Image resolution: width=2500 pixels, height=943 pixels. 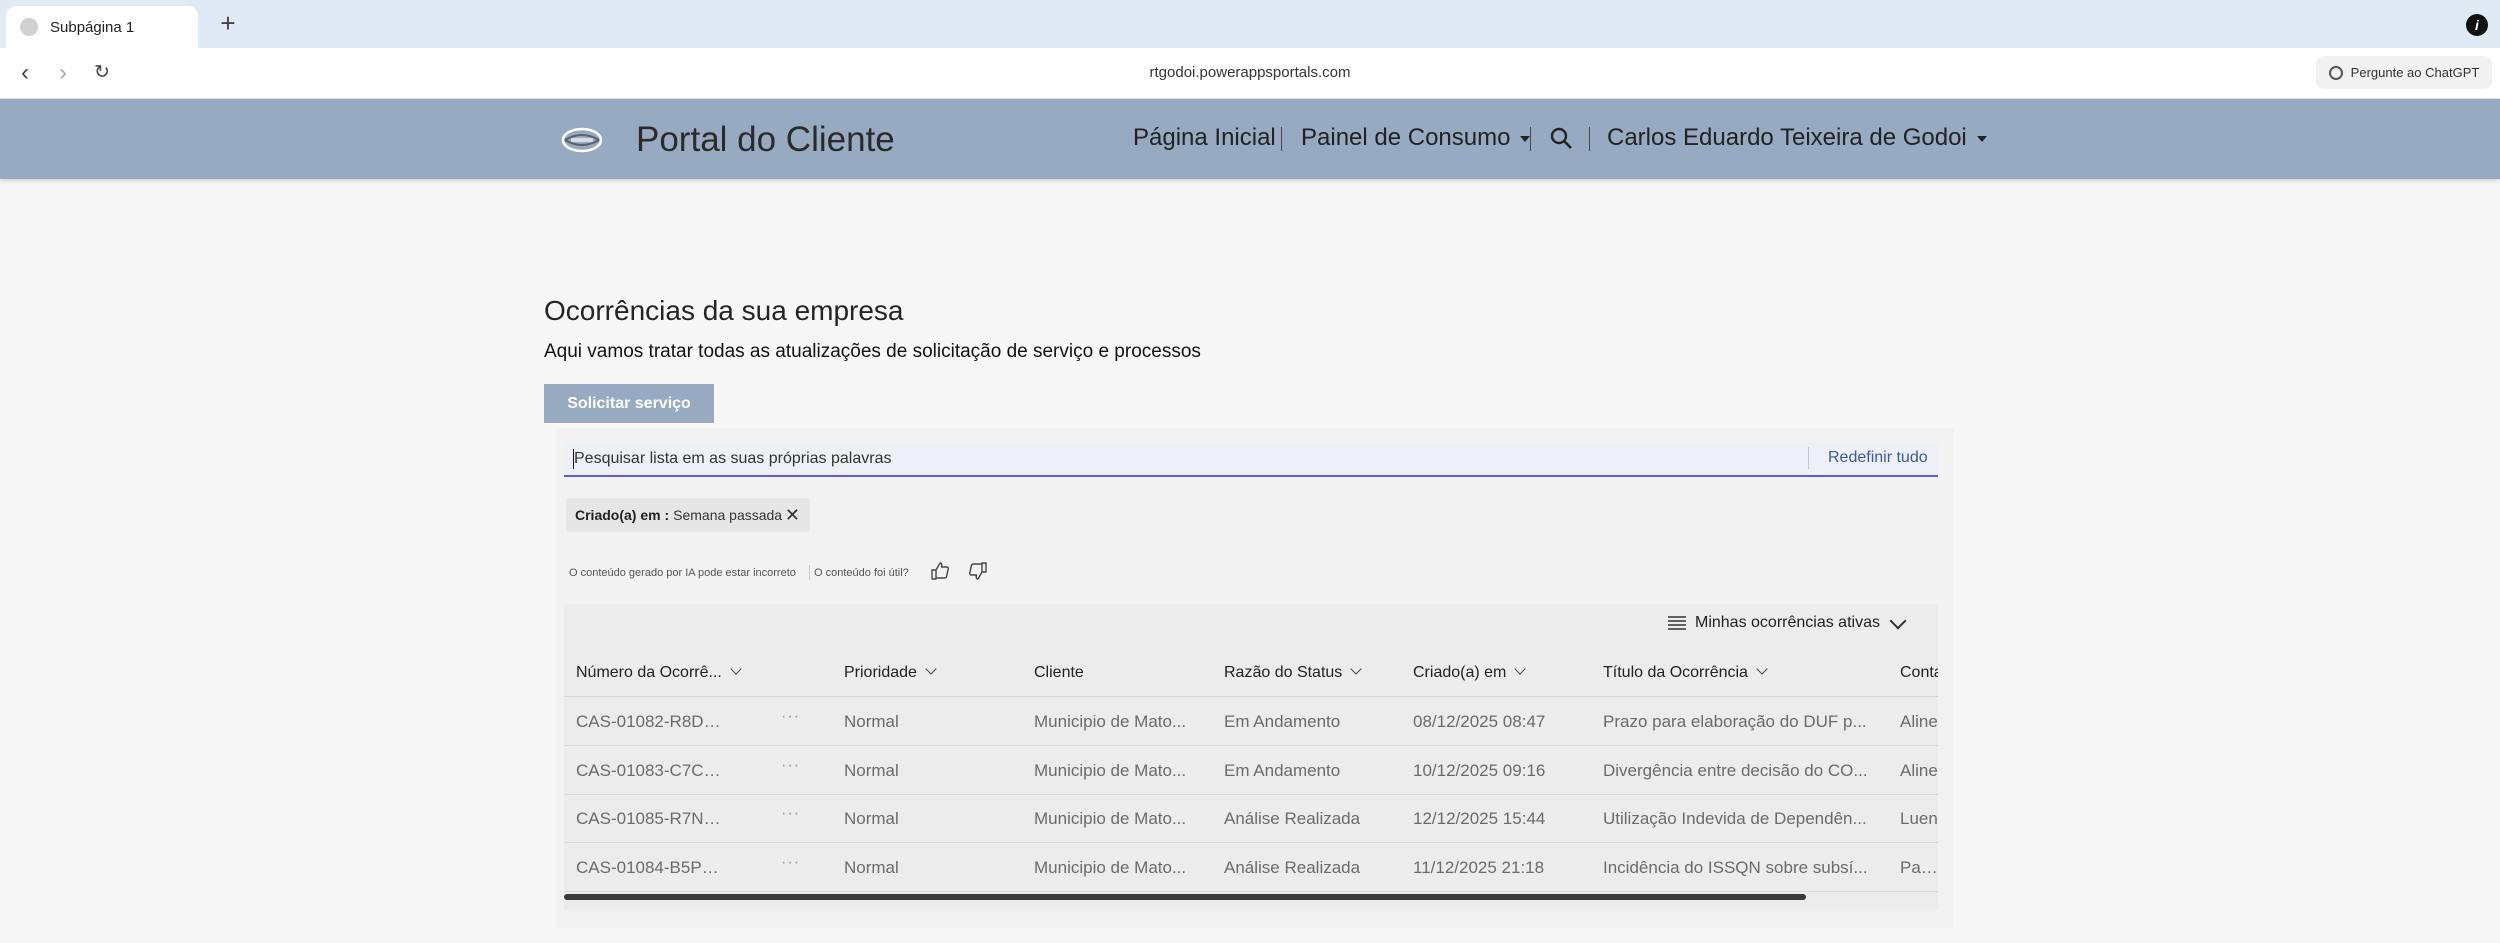 What do you see at coordinates (1250, 24) in the screenshot?
I see `browser-tab-strip: Subpágina 1 + i` at bounding box center [1250, 24].